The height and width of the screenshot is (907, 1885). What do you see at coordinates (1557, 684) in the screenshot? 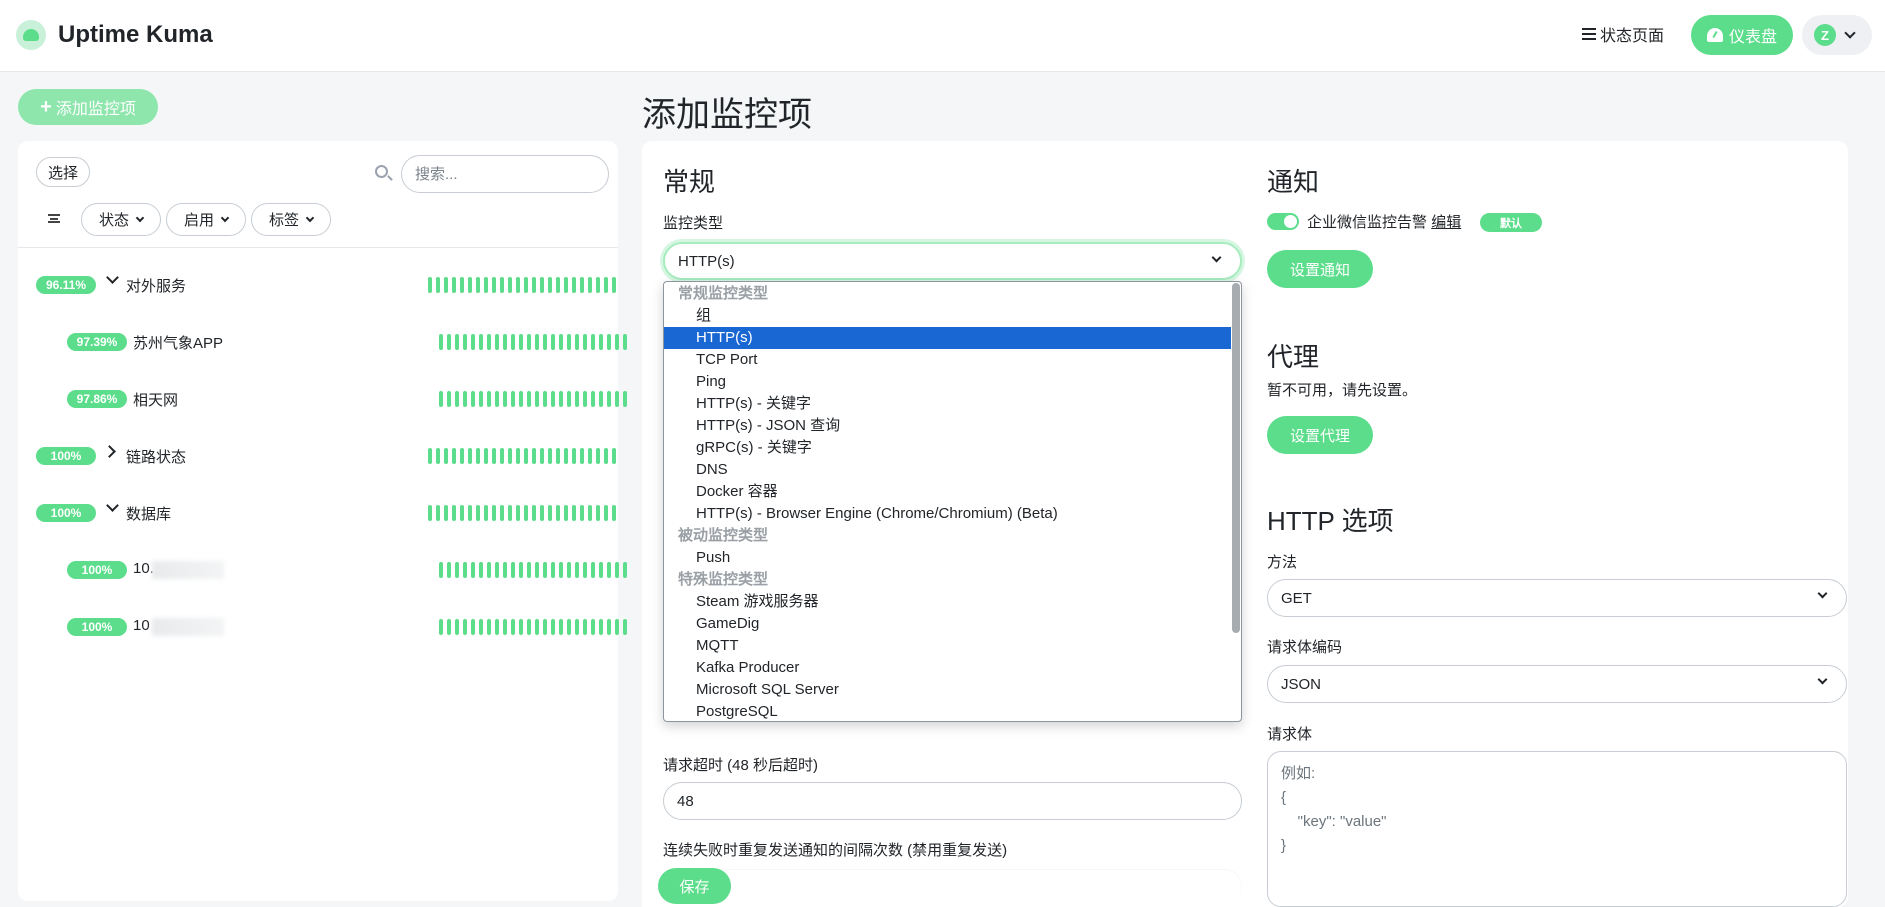
I see `body-encoding-select: JSON` at bounding box center [1557, 684].